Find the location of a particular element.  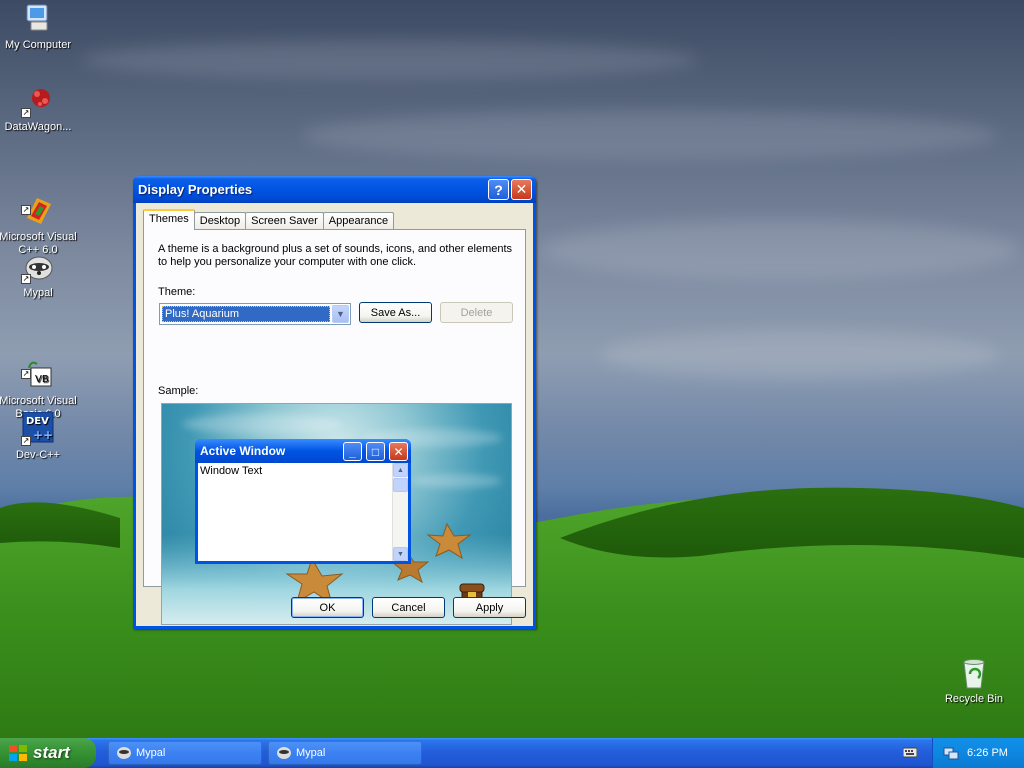

help-button: ? is located at coordinates (498, 189).